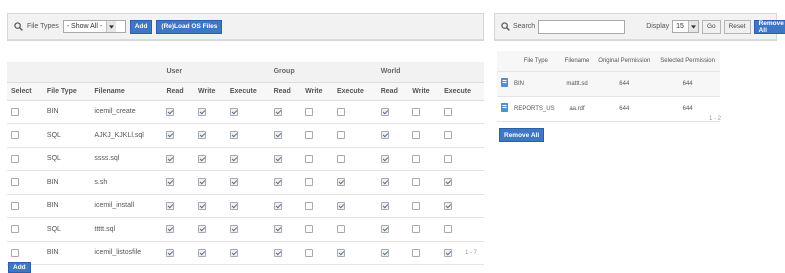  What do you see at coordinates (189, 26) in the screenshot?
I see `reload-os-files-button: (Re)Load OS Files` at bounding box center [189, 26].